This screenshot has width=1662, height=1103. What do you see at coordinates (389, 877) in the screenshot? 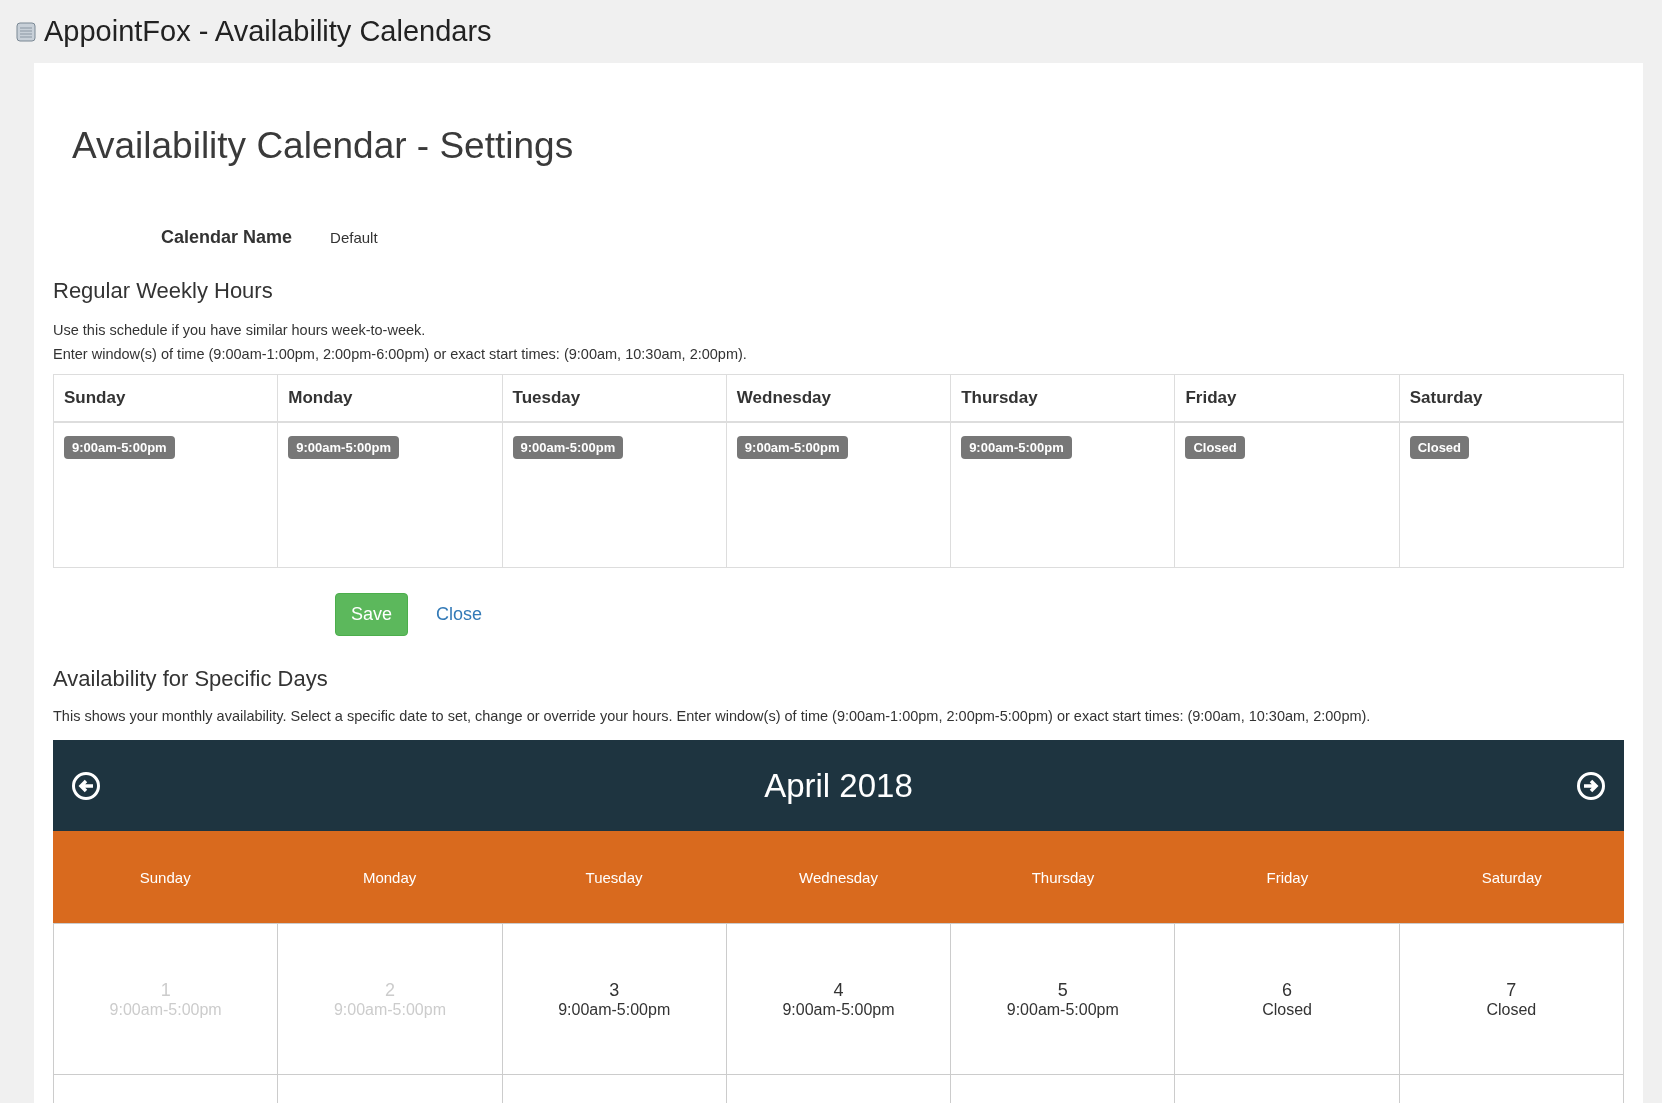
I see `weekday-label: Monday` at bounding box center [389, 877].